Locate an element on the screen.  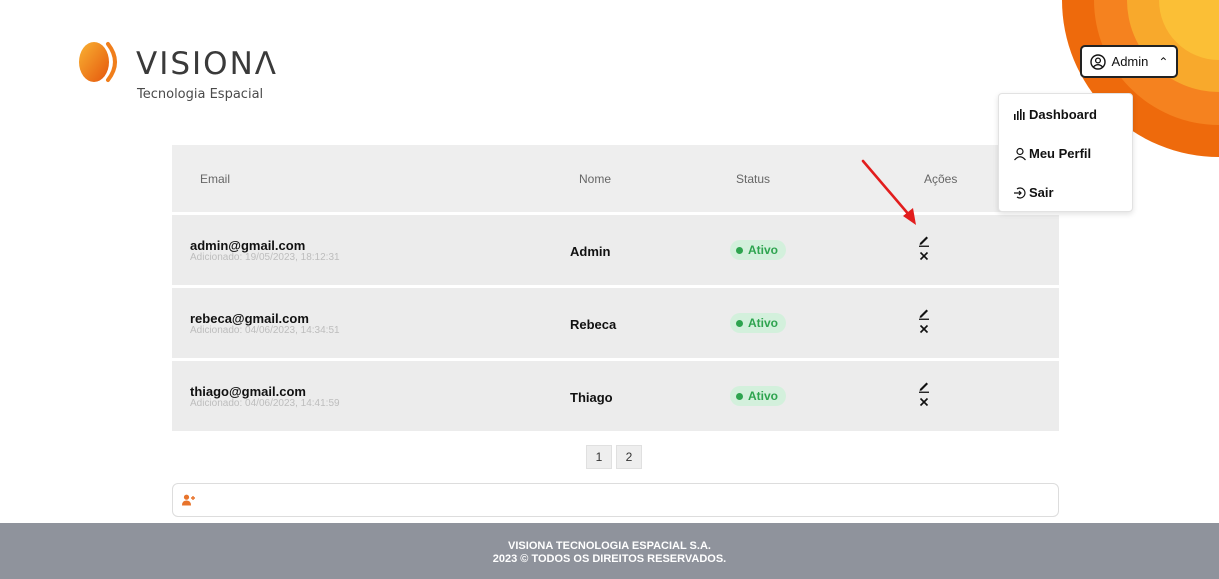
user-dropdown-menu: Dashboard Meu Perfil Sair is located at coordinates (1065, 152).